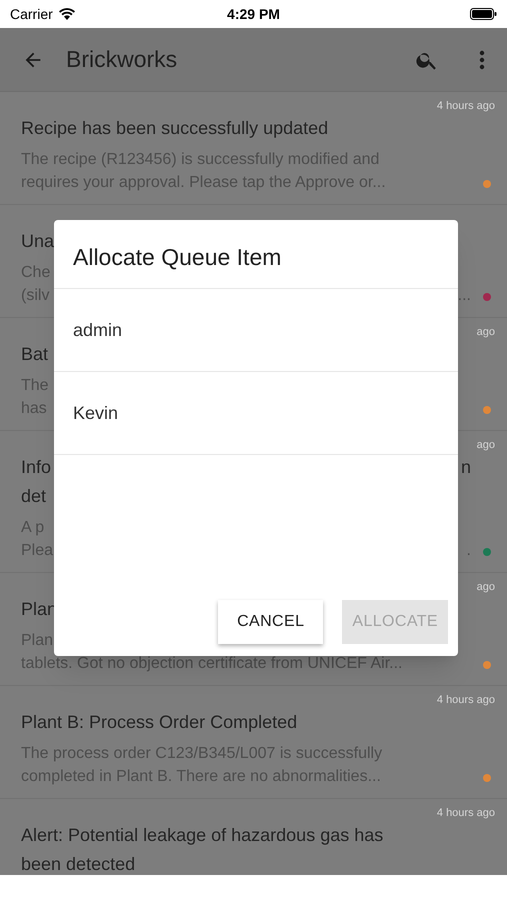 Image resolution: width=507 pixels, height=900 pixels. Describe the element at coordinates (177, 257) in the screenshot. I see `dialog-title: Allocate Queue Item` at that location.